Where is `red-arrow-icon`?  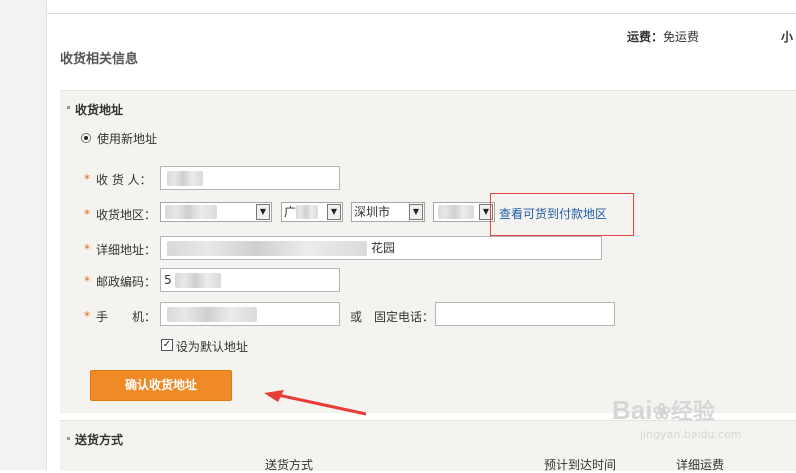 red-arrow-icon is located at coordinates (317, 405).